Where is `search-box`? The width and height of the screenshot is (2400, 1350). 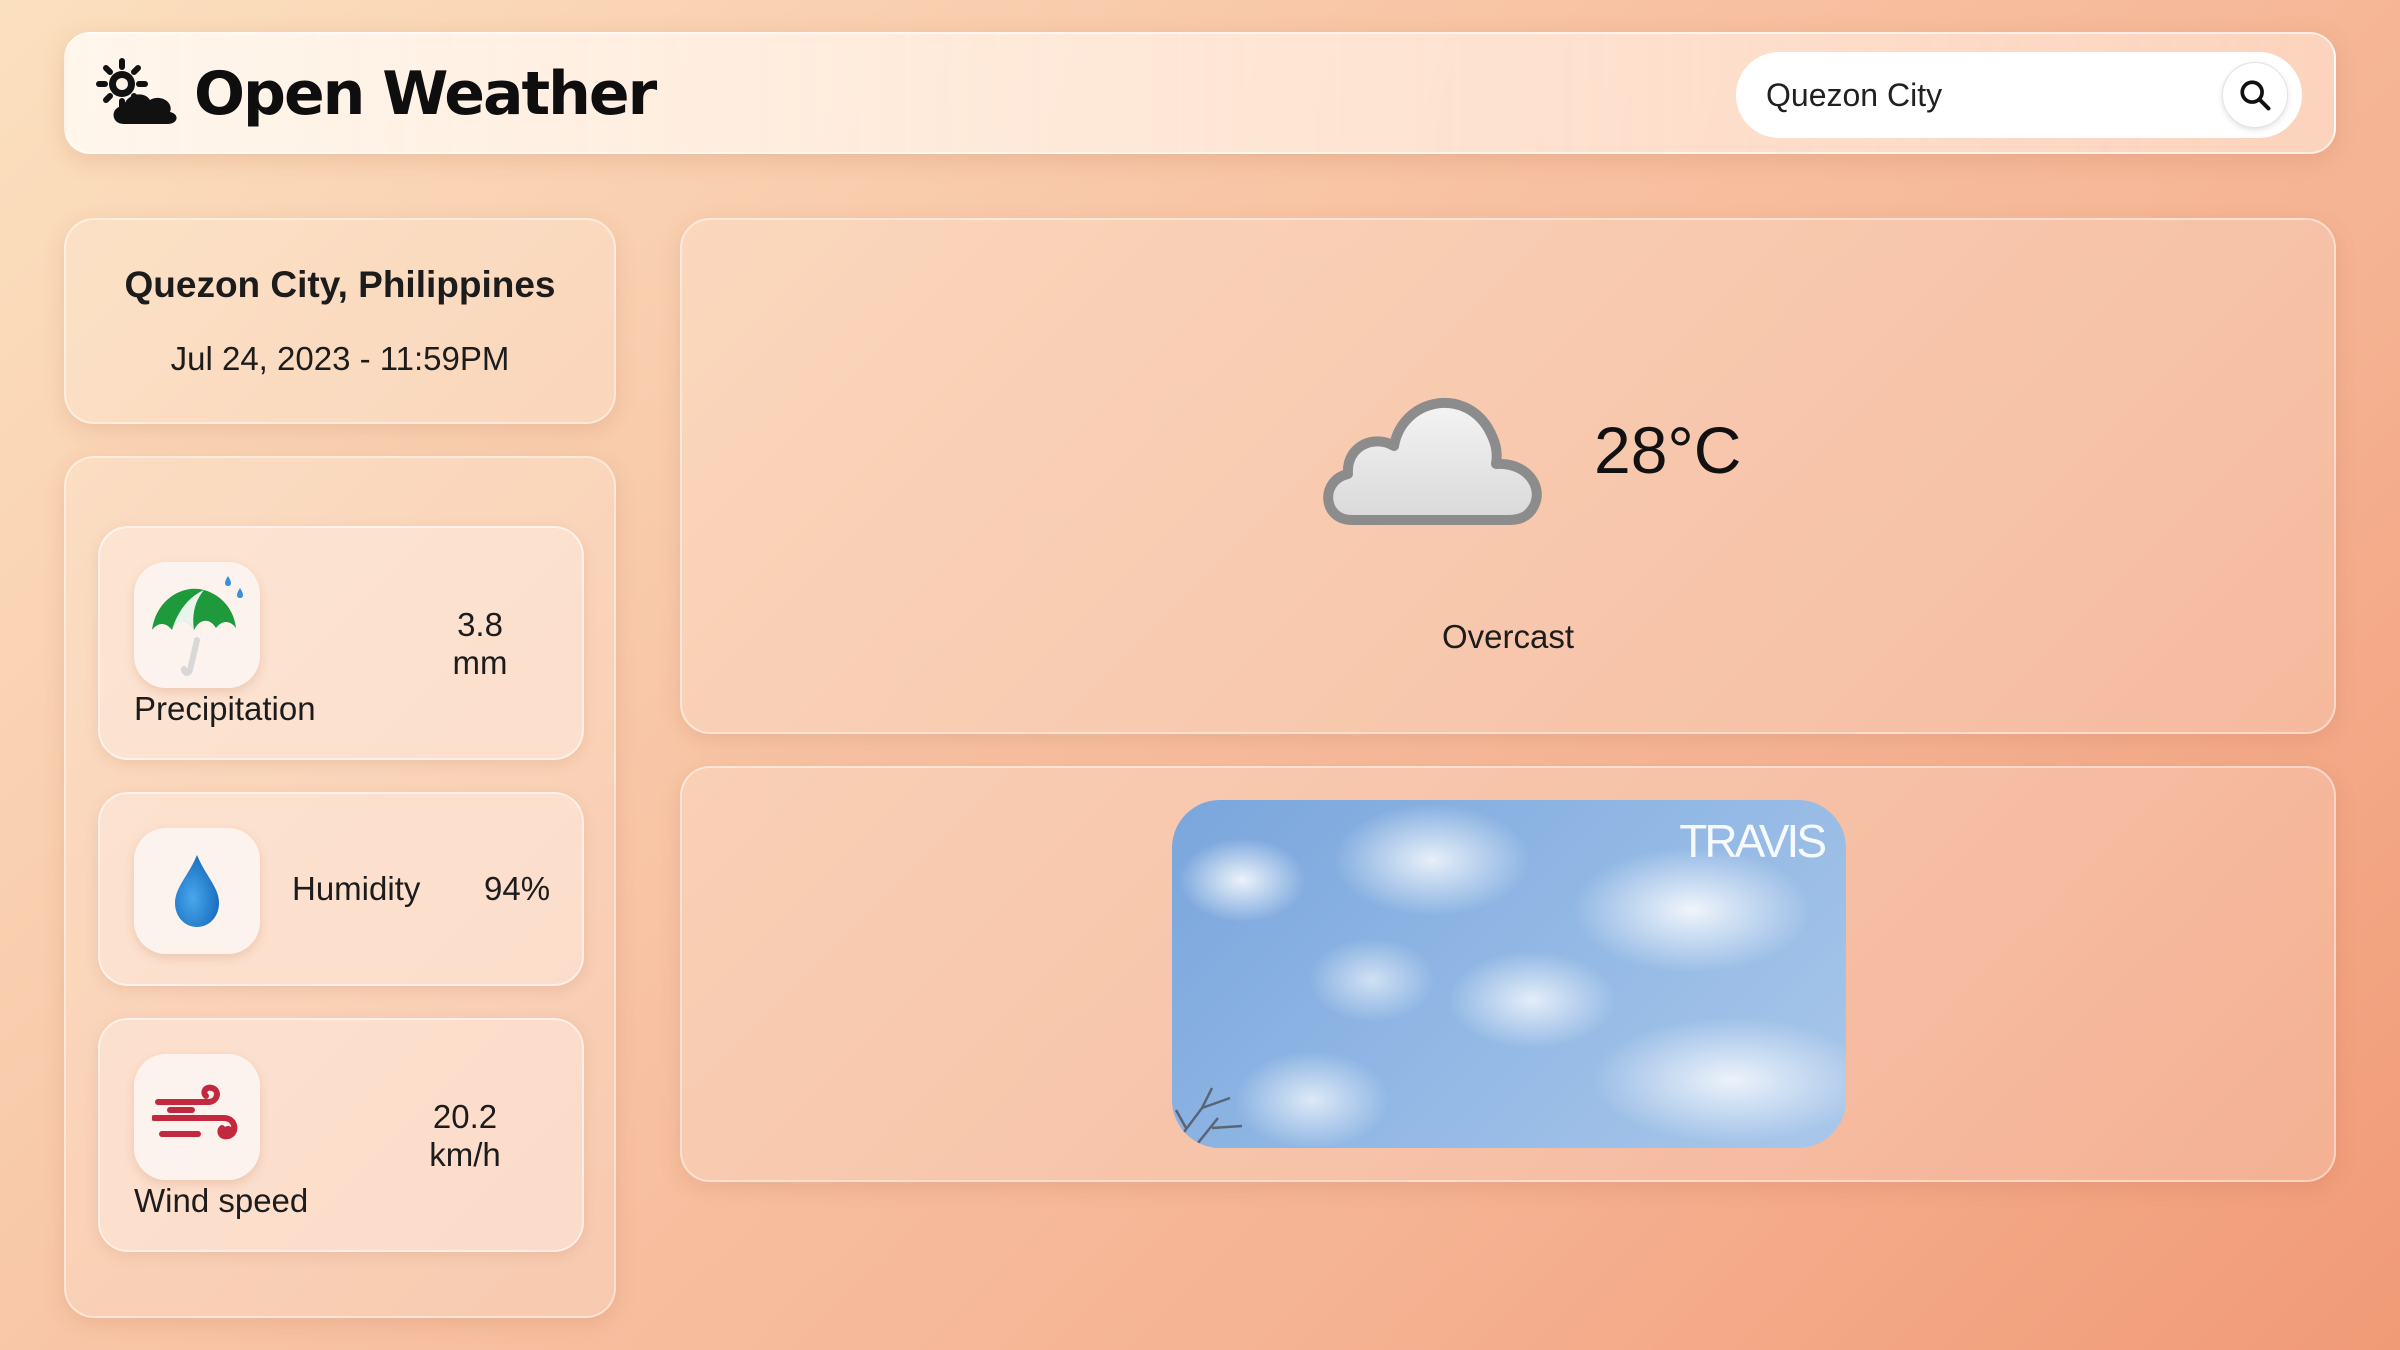
search-box is located at coordinates (2019, 95).